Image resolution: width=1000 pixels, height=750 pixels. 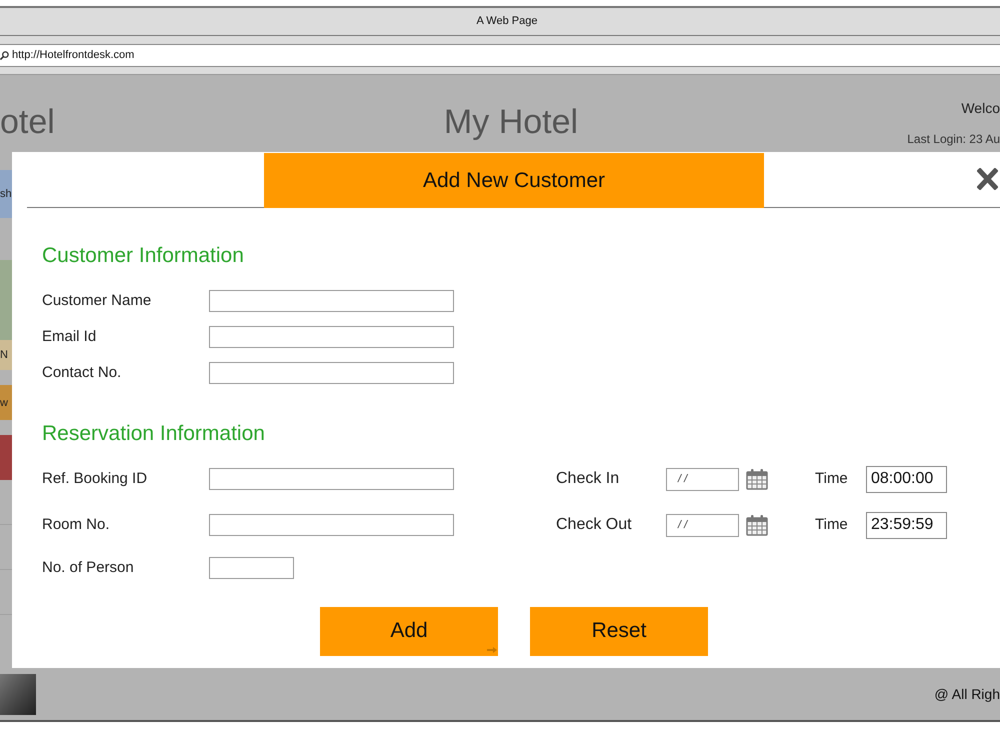 What do you see at coordinates (76, 524) in the screenshot?
I see `field-label: Room No.` at bounding box center [76, 524].